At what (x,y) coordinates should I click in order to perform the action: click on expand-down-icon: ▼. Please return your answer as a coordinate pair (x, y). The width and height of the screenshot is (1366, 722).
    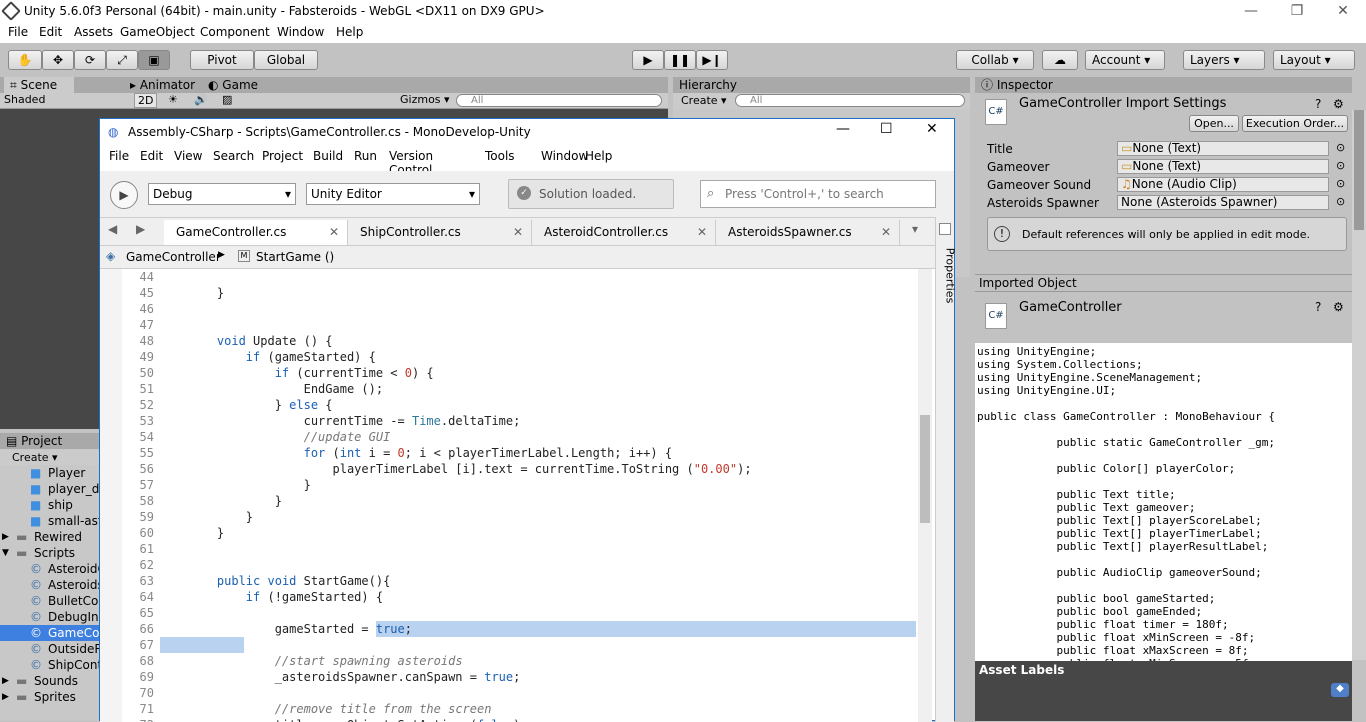
    Looking at the image, I should click on (5, 553).